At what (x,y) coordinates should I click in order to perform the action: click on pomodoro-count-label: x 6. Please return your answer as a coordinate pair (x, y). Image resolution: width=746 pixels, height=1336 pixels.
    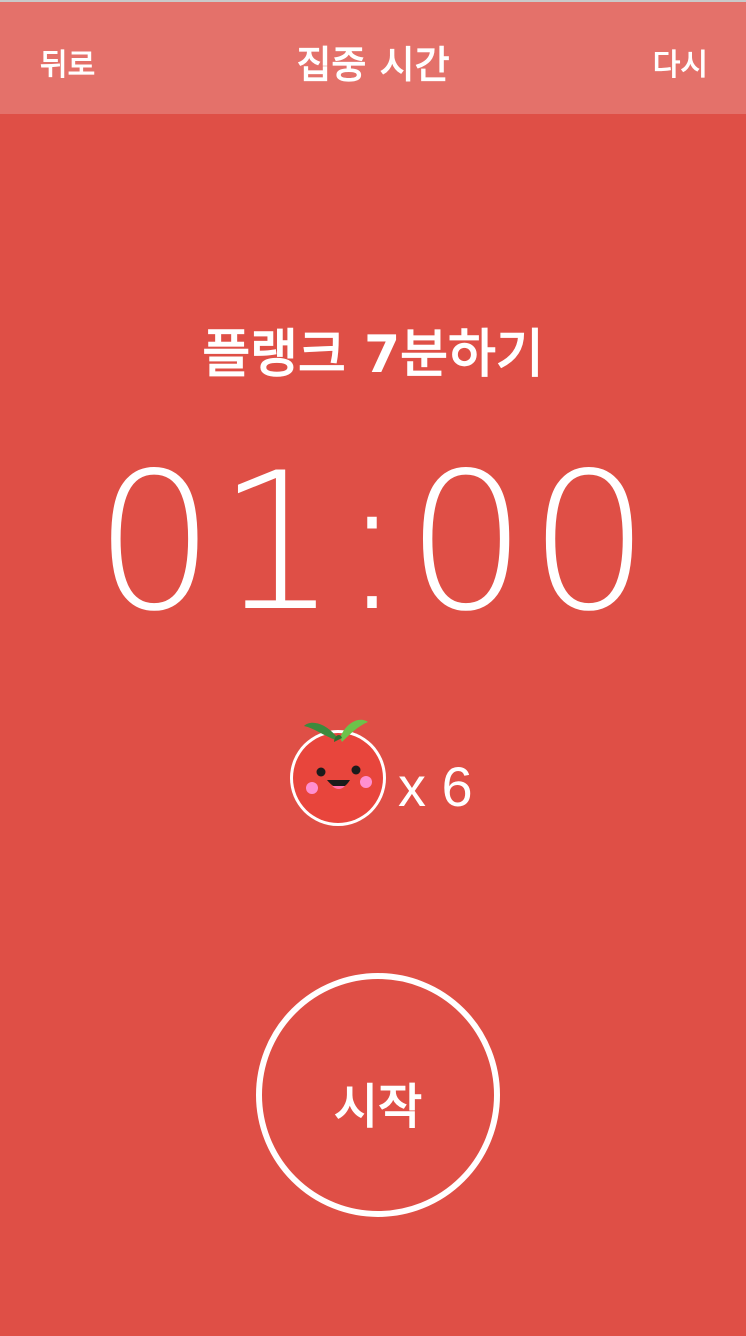
    Looking at the image, I should click on (435, 786).